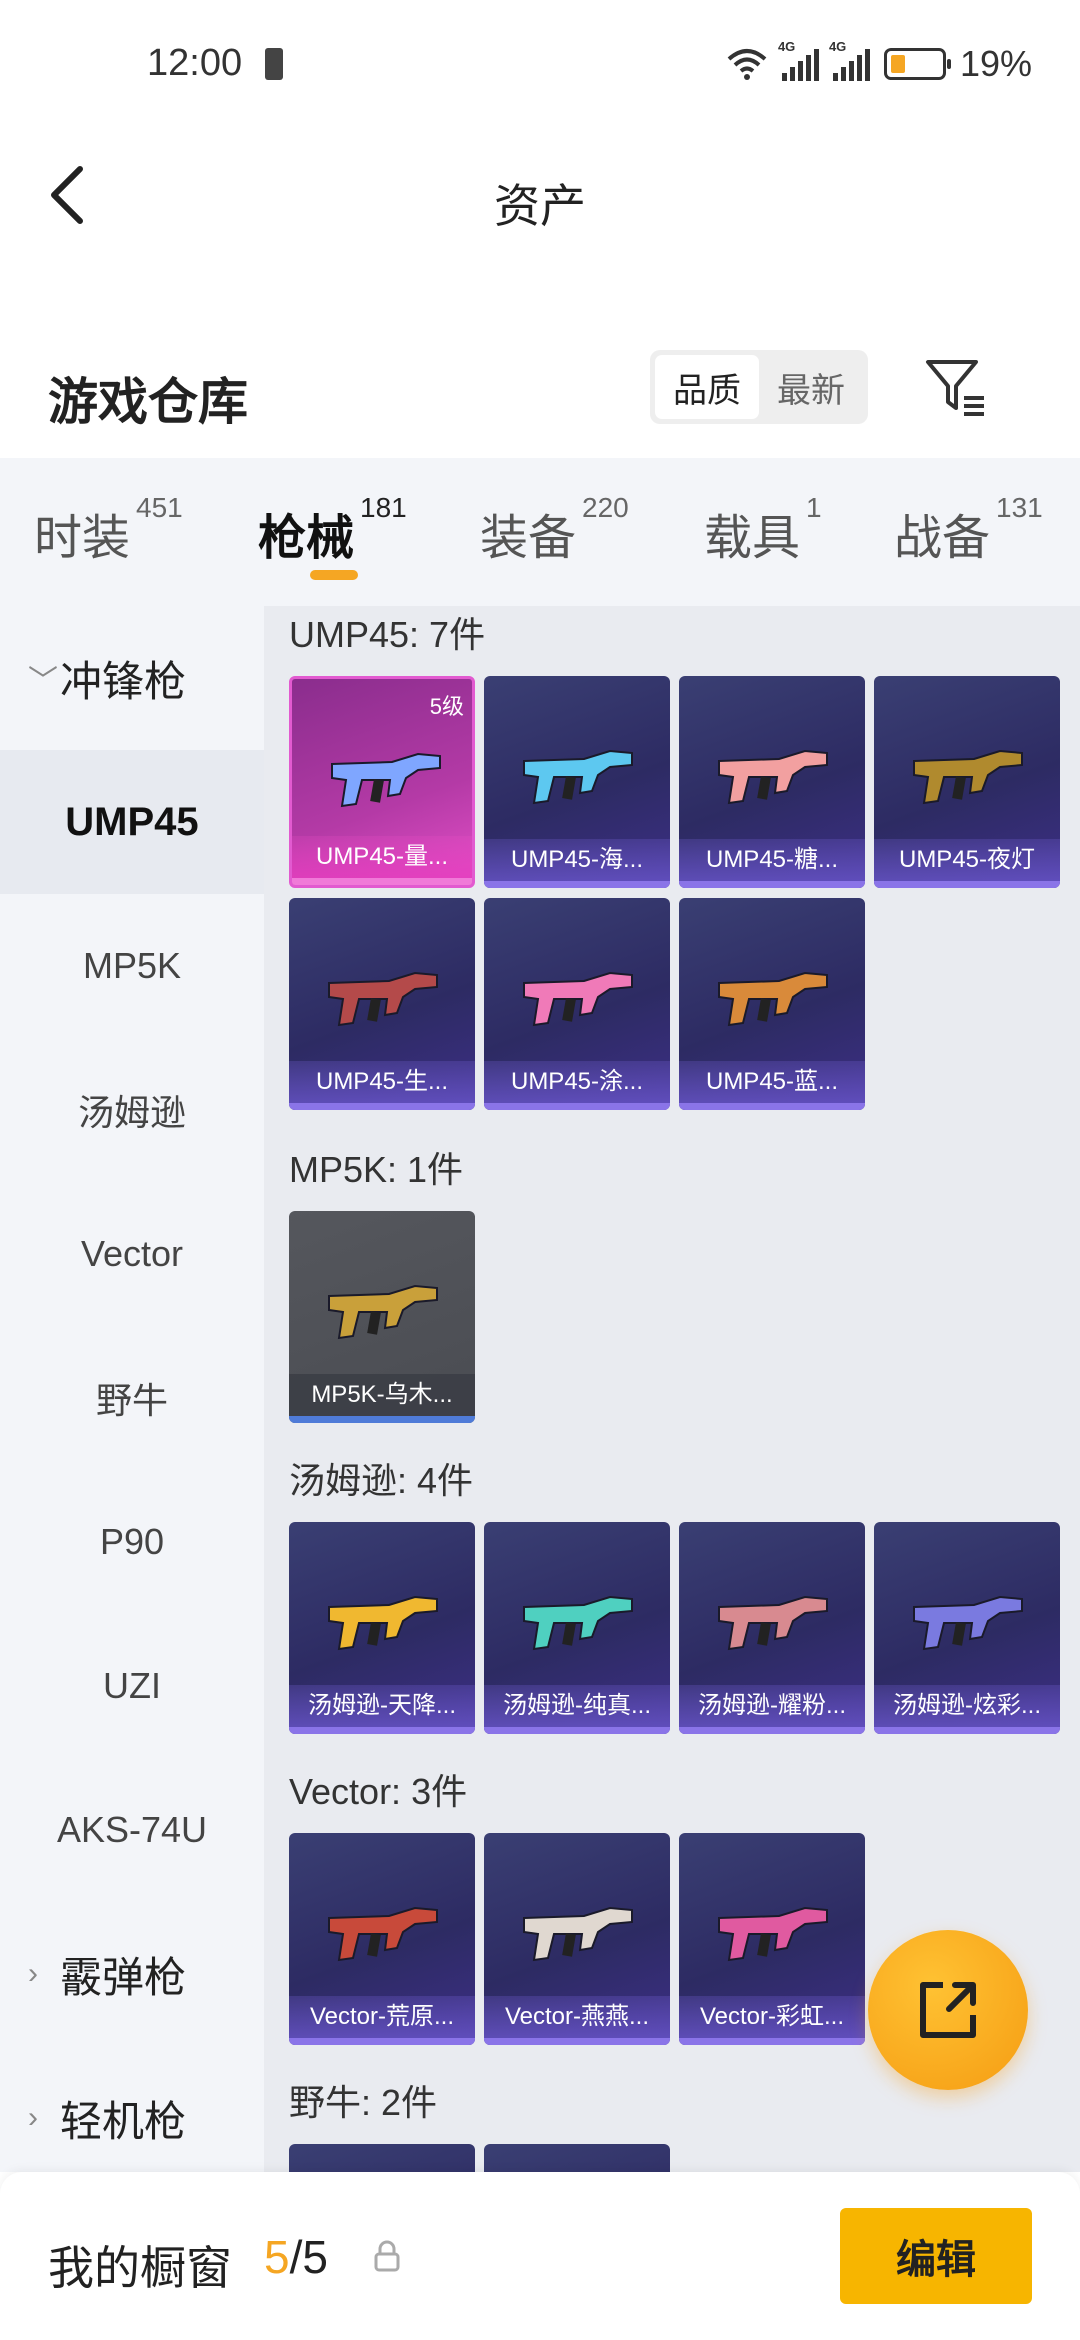 The image size is (1080, 2340). I want to click on section-title: Vector: 3件, so click(378, 1791).